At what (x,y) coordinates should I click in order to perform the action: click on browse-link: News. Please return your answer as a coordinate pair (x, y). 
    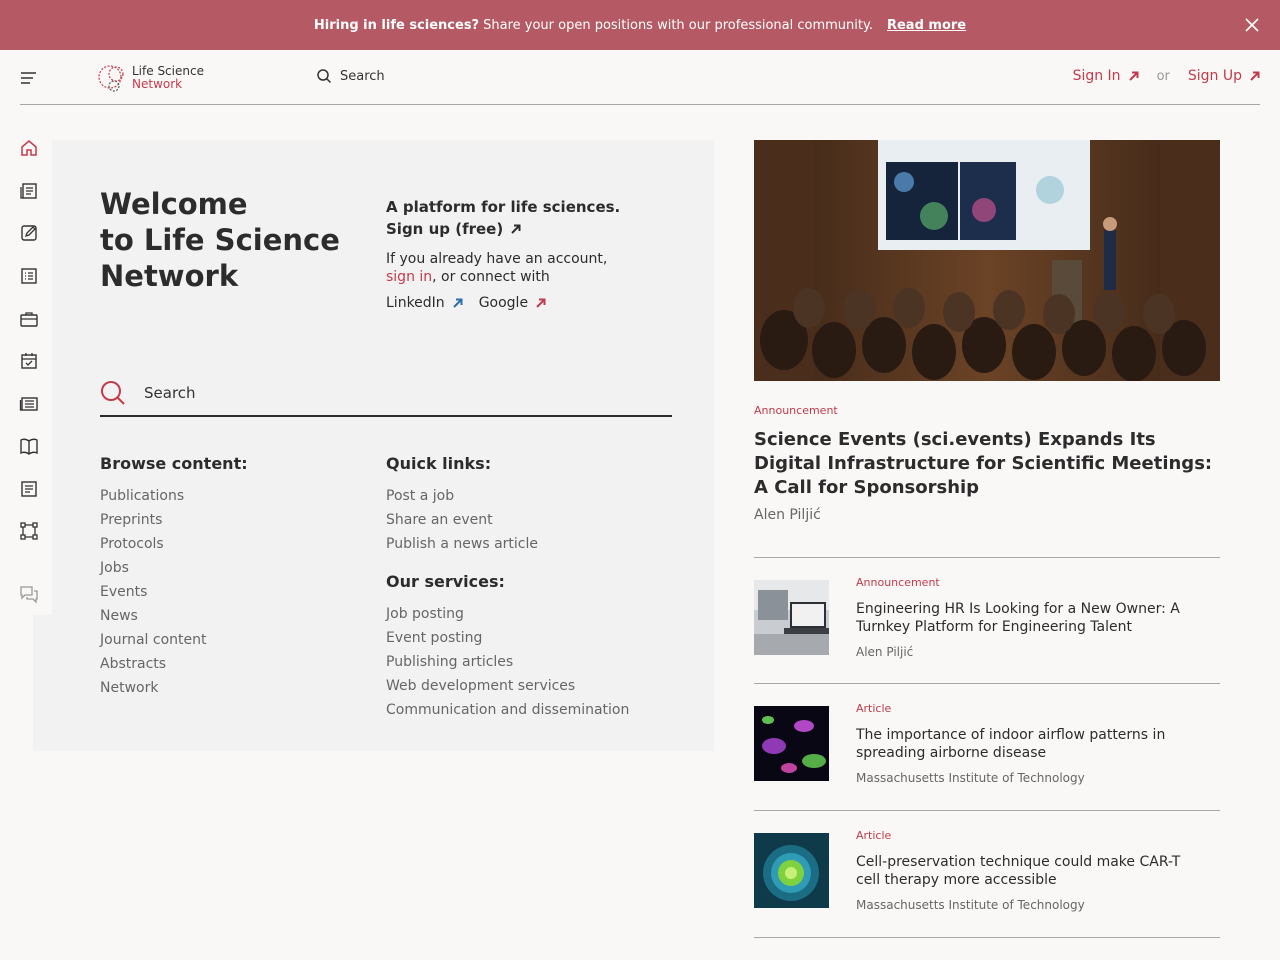
    Looking at the image, I should click on (230, 616).